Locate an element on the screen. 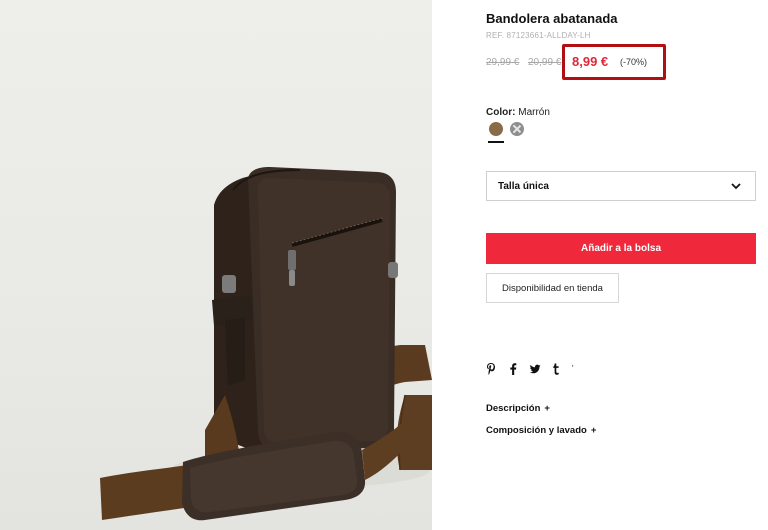 The image size is (768, 530). more-icon: ' is located at coordinates (573, 369).